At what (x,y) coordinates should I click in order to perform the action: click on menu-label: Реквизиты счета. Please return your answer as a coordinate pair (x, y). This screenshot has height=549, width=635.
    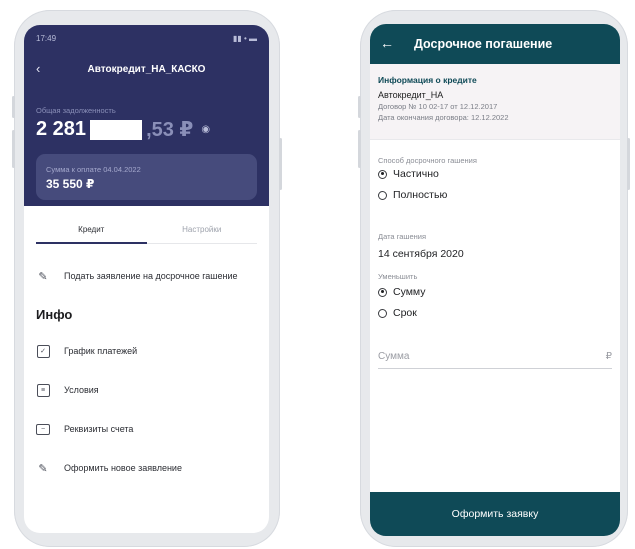
    Looking at the image, I should click on (99, 429).